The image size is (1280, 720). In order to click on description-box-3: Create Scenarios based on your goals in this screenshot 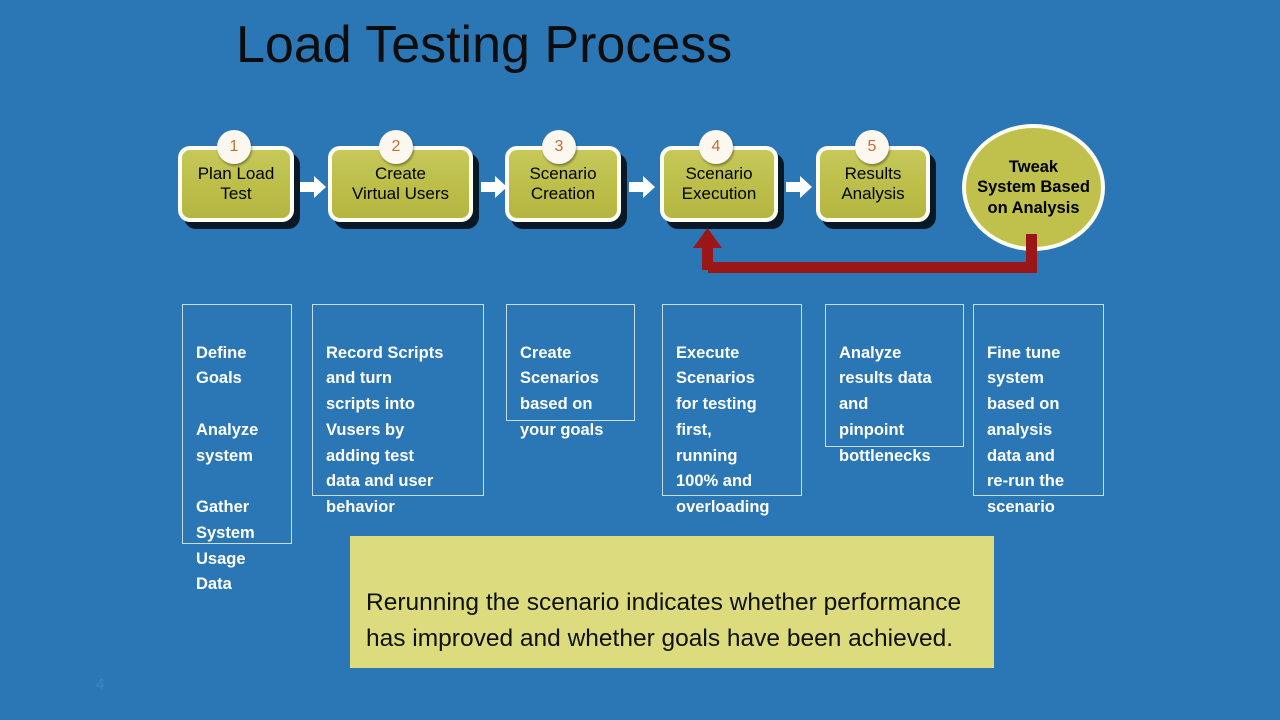, I will do `click(570, 371)`.